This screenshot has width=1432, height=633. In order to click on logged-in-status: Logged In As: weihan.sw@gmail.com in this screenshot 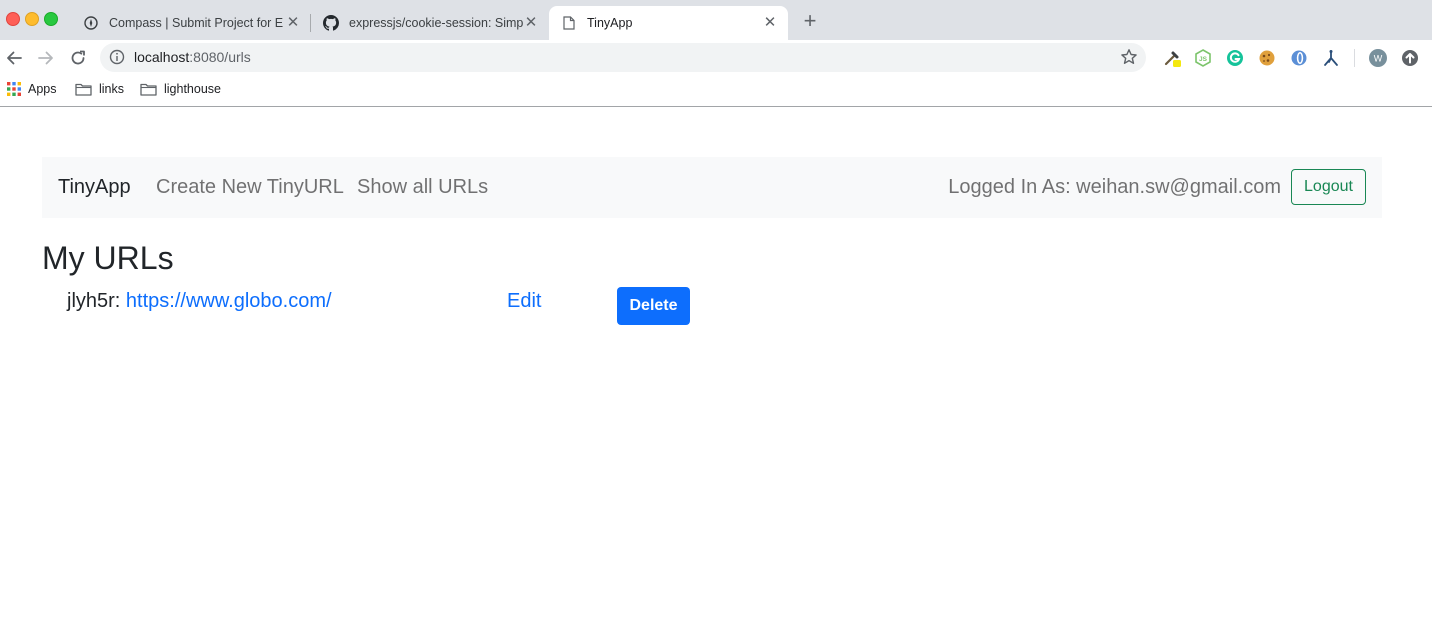, I will do `click(1114, 187)`.